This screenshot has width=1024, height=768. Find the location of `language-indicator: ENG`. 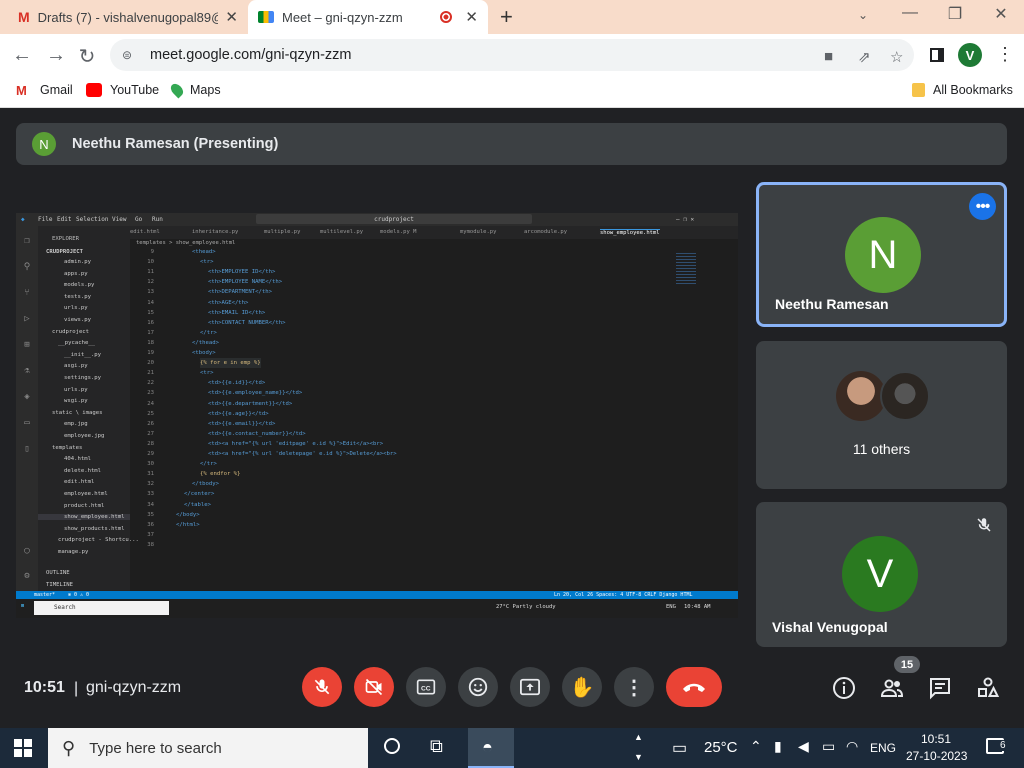

language-indicator: ENG is located at coordinates (883, 748).